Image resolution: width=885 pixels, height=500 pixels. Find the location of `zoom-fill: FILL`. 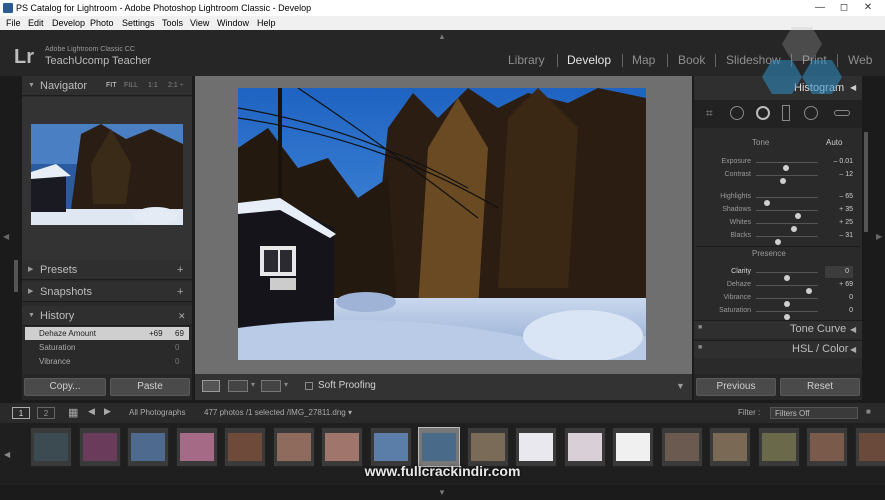

zoom-fill: FILL is located at coordinates (131, 86).